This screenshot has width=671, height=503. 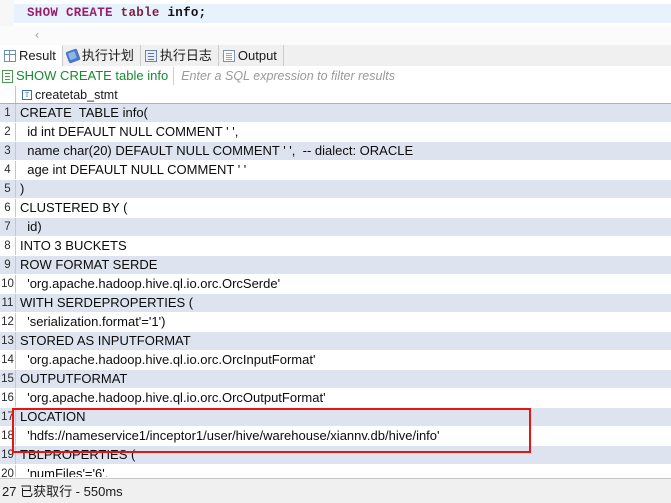 I want to click on row-cell-createtab-stmt: OUTPUTFORMAT, so click(x=343, y=379).